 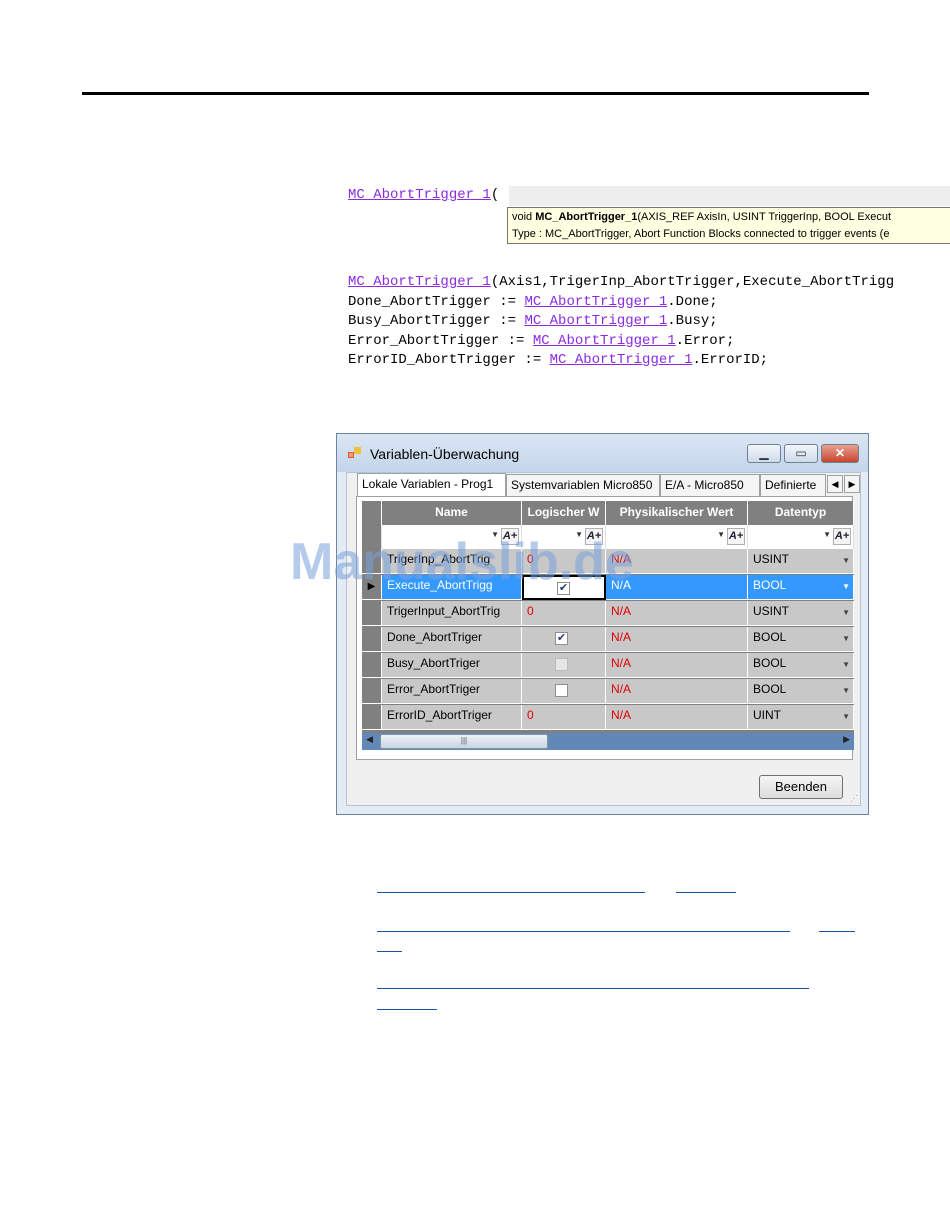 I want to click on cell-logical: ✔, so click(x=564, y=639).